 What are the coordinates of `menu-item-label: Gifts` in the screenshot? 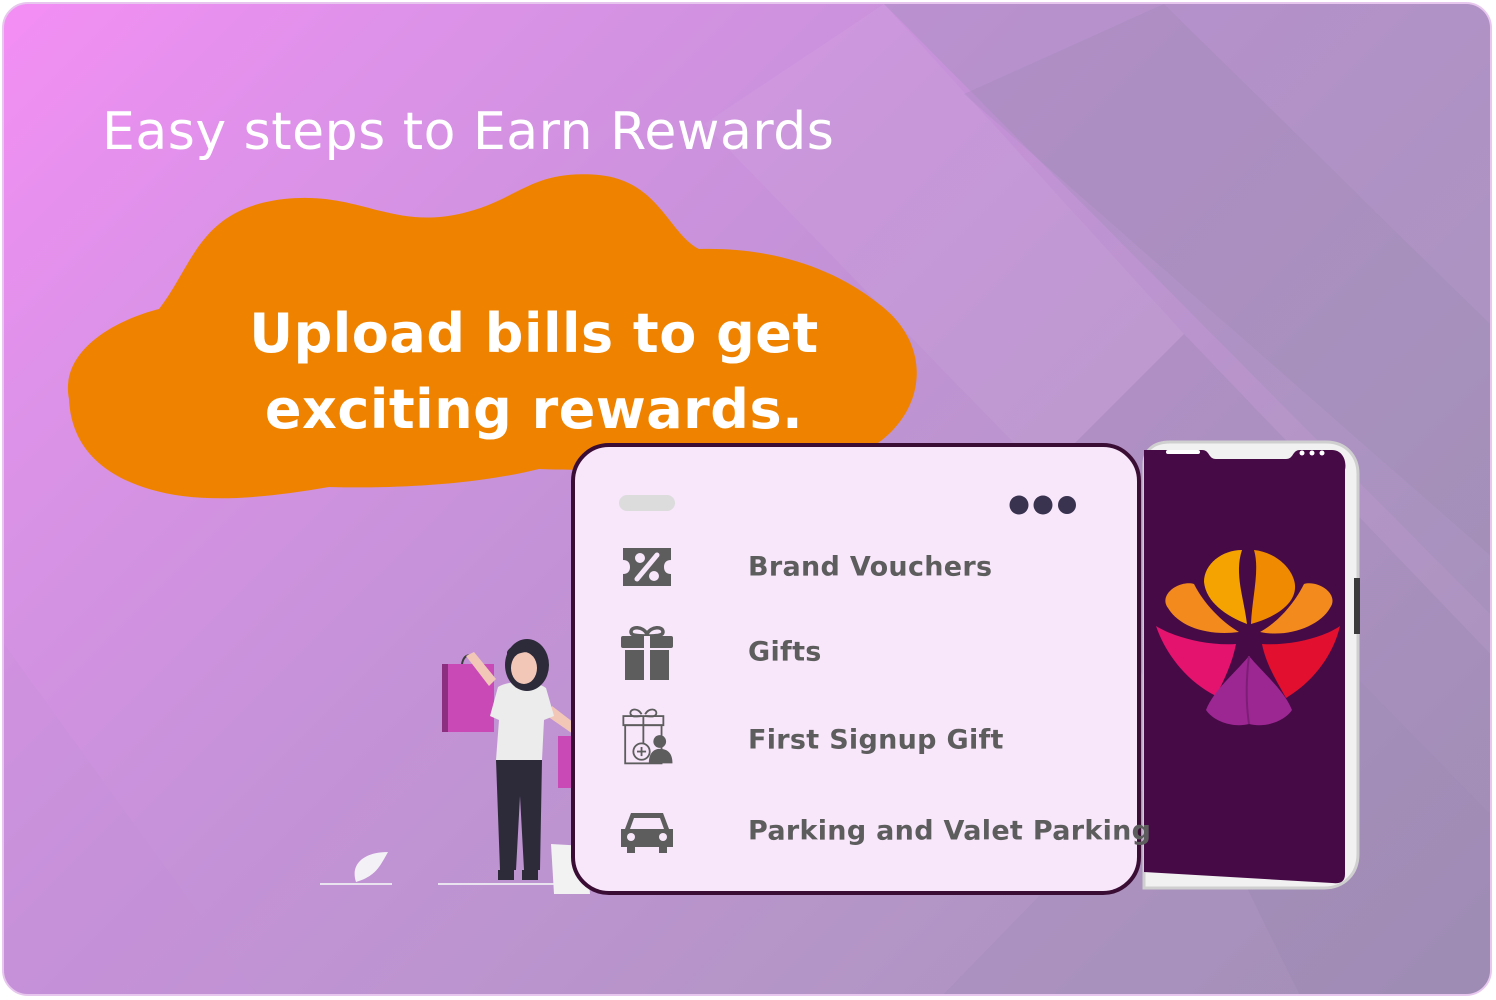 It's located at (785, 652).